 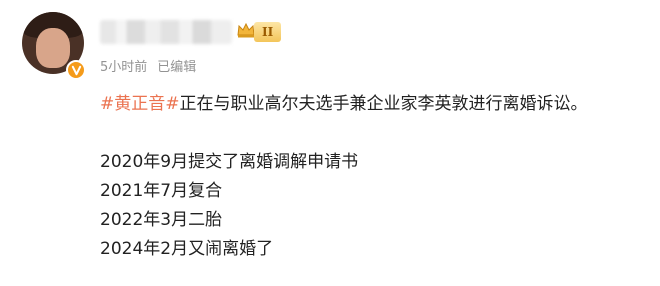 What do you see at coordinates (187, 249) in the screenshot?
I see `timeline-line: 2024年2月又闹离婚了` at bounding box center [187, 249].